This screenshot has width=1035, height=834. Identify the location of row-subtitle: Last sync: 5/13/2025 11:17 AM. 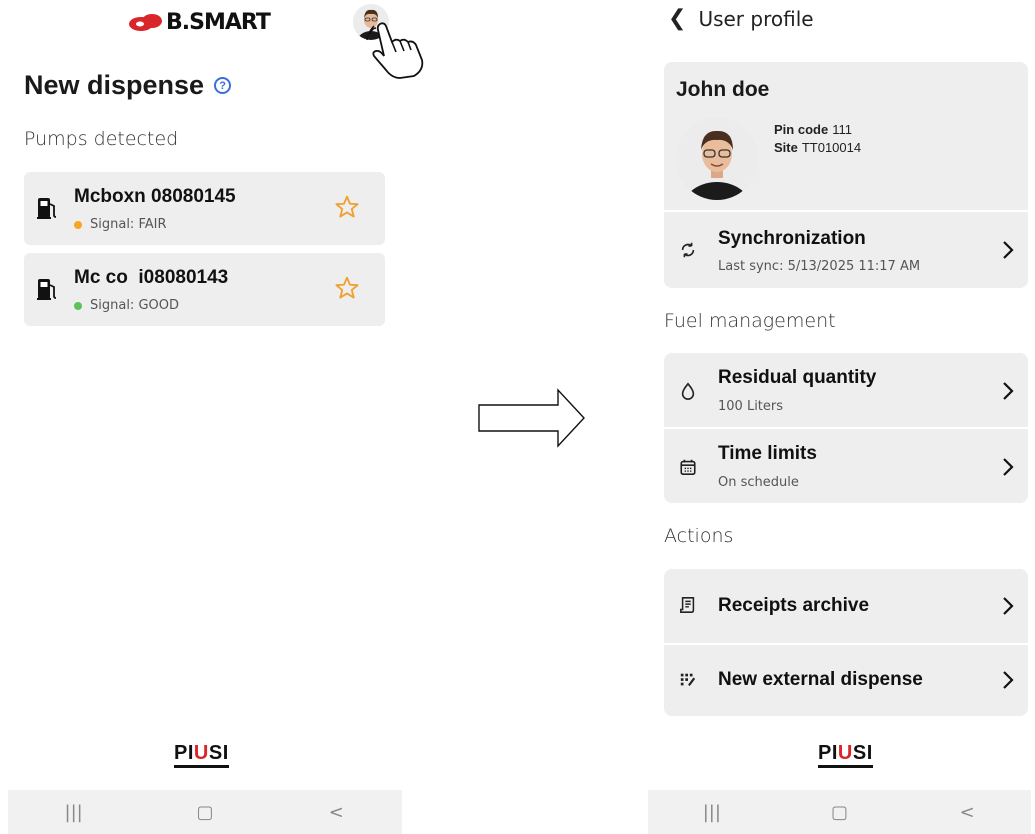
(819, 266).